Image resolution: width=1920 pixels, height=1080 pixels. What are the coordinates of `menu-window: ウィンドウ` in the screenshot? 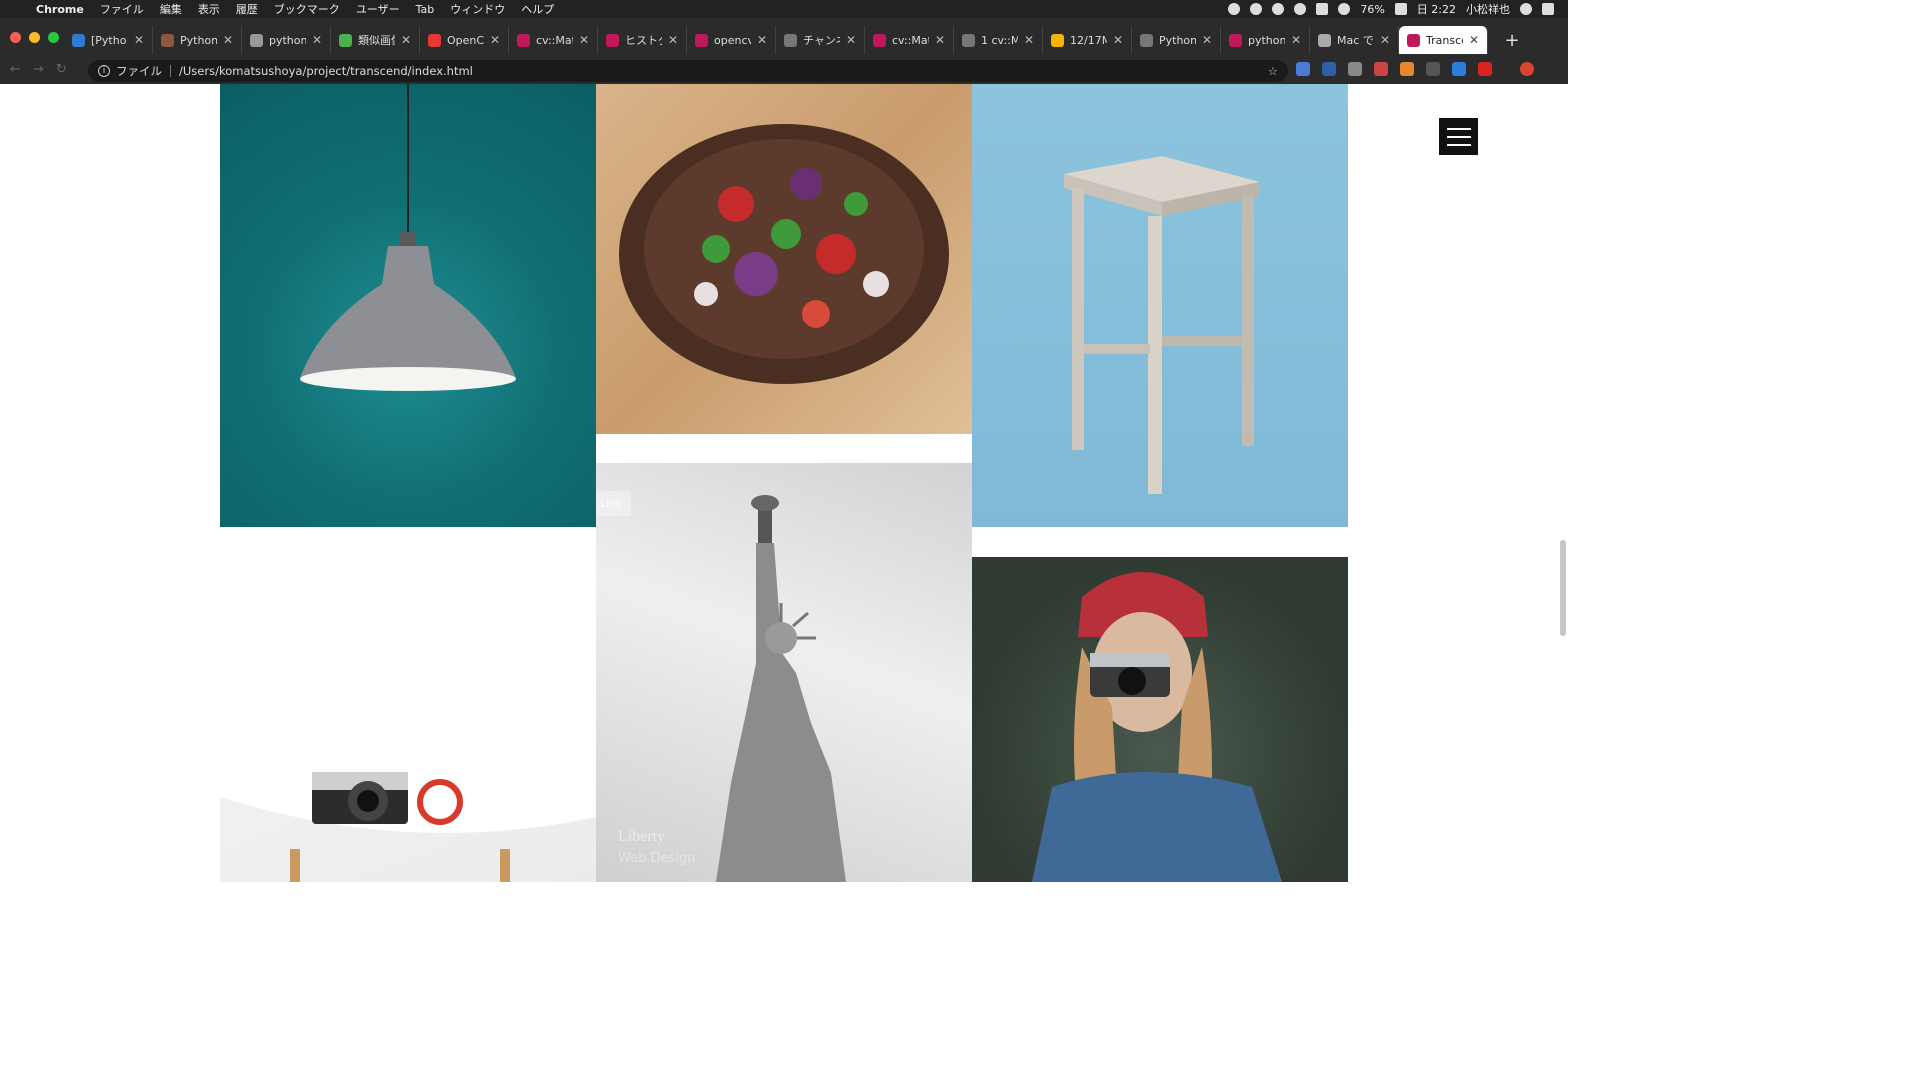 It's located at (477, 9).